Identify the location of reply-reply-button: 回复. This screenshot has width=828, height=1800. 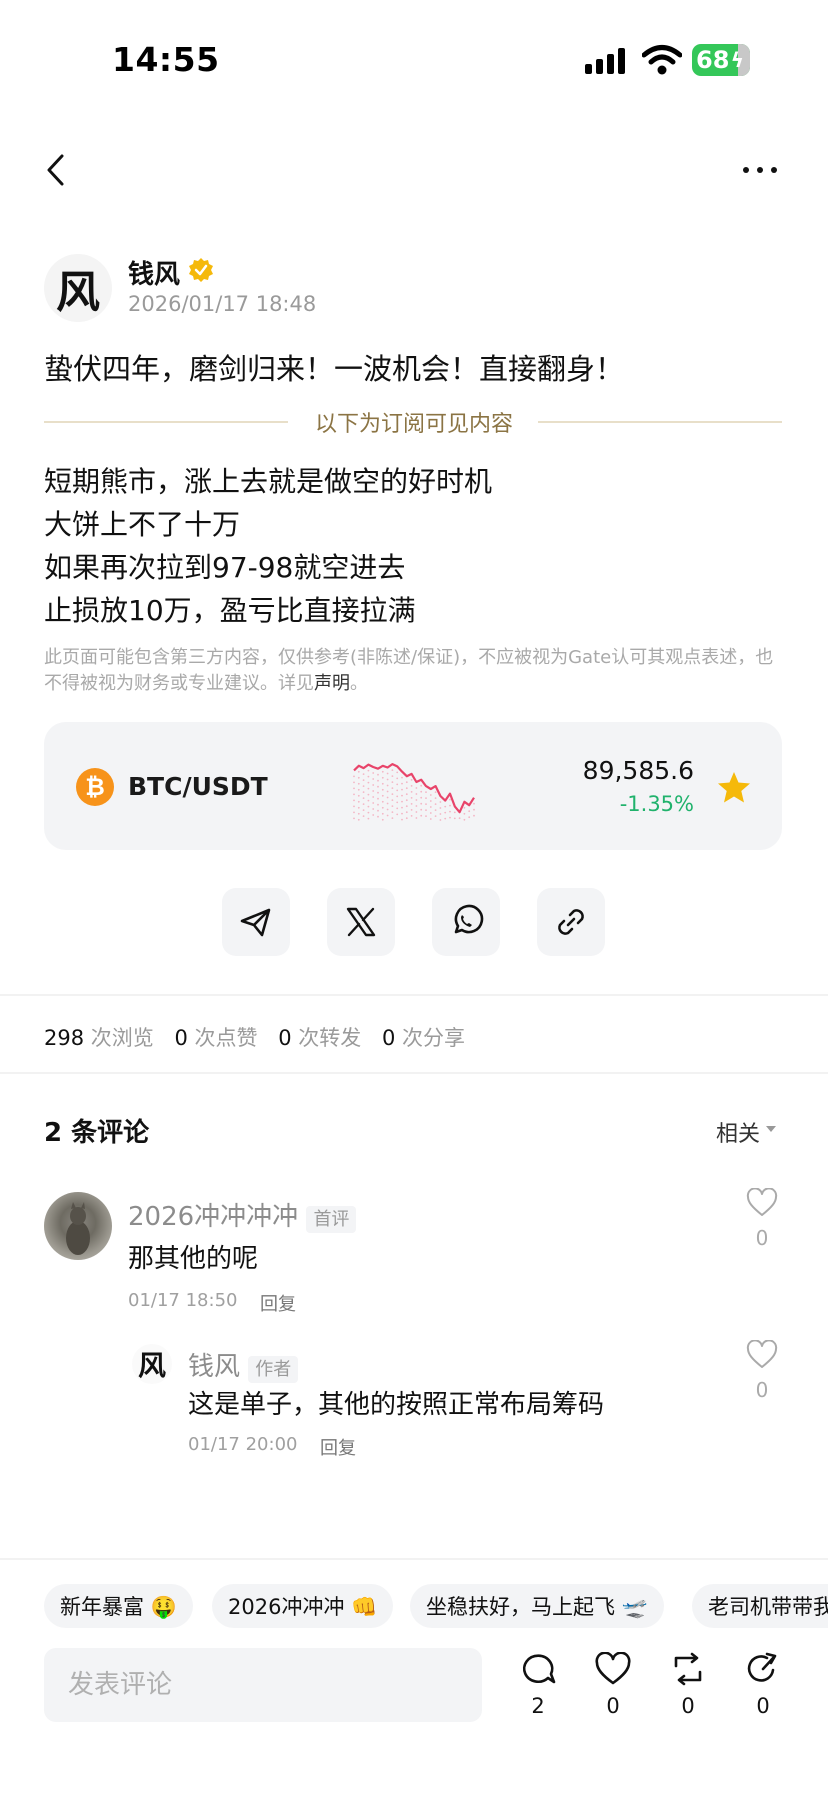
(338, 1447).